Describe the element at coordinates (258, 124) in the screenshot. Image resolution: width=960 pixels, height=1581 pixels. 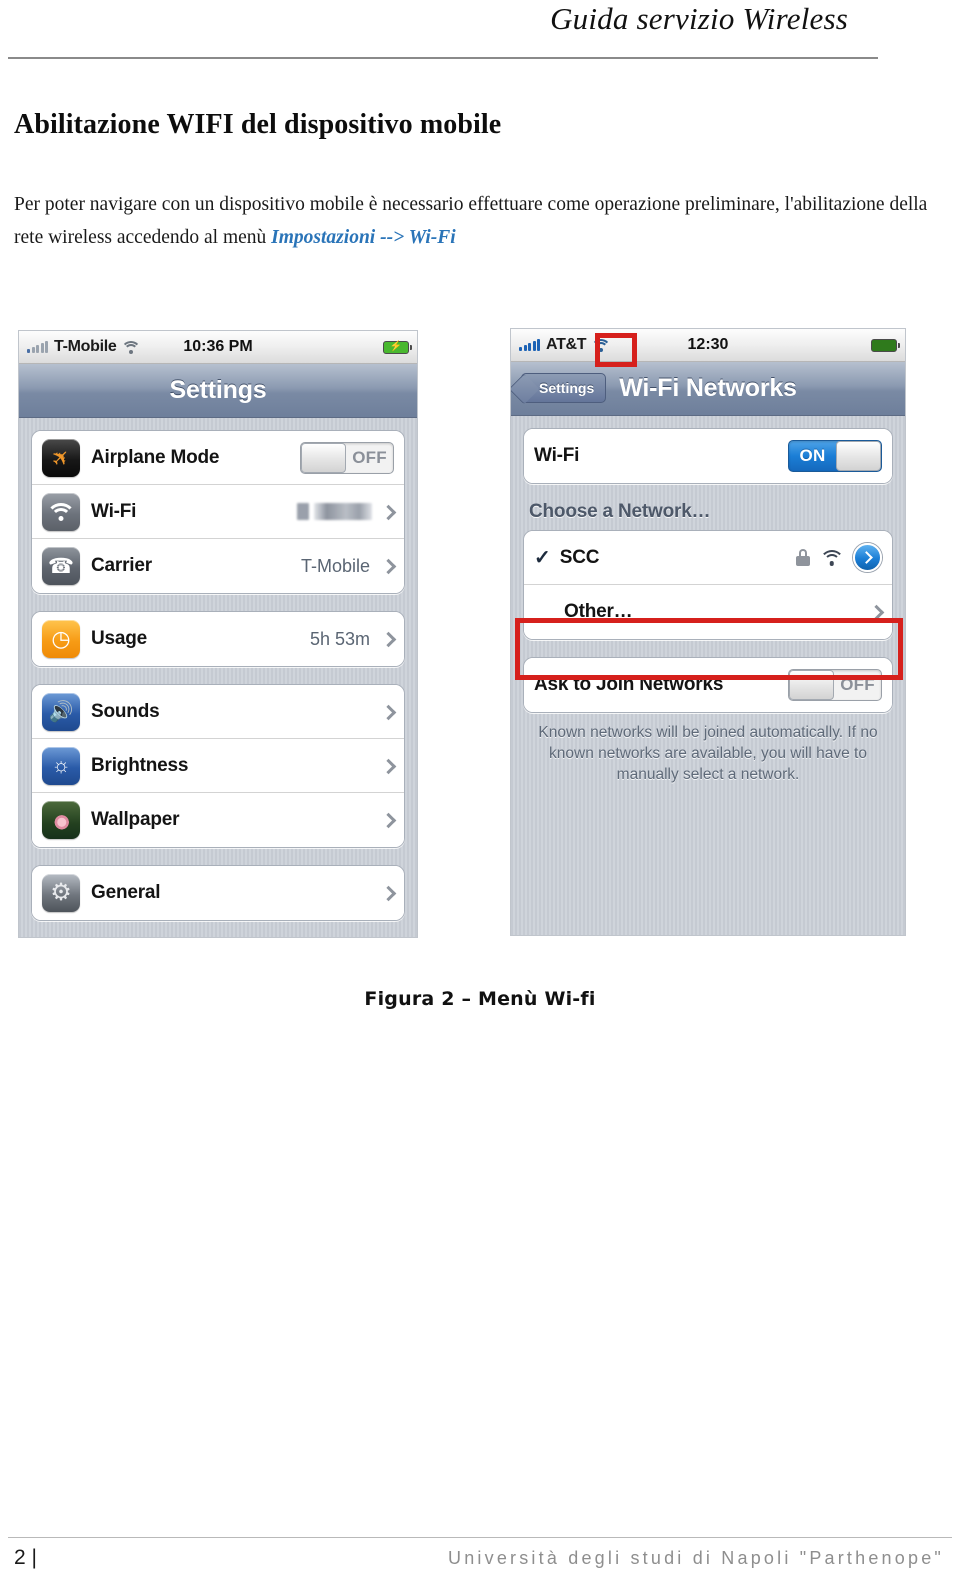
I see `page-title: Abilitazione WIFI del dispositivo mobile` at that location.